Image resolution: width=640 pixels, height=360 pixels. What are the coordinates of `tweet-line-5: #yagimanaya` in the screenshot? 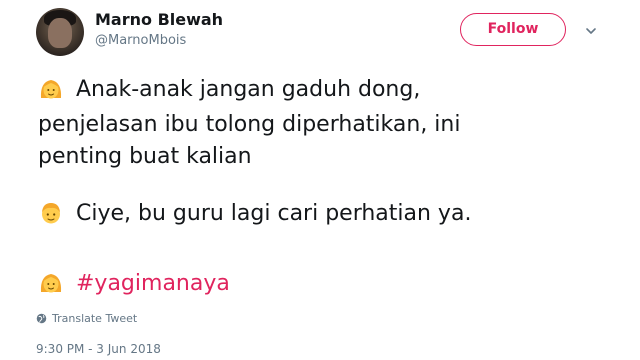 It's located at (134, 283).